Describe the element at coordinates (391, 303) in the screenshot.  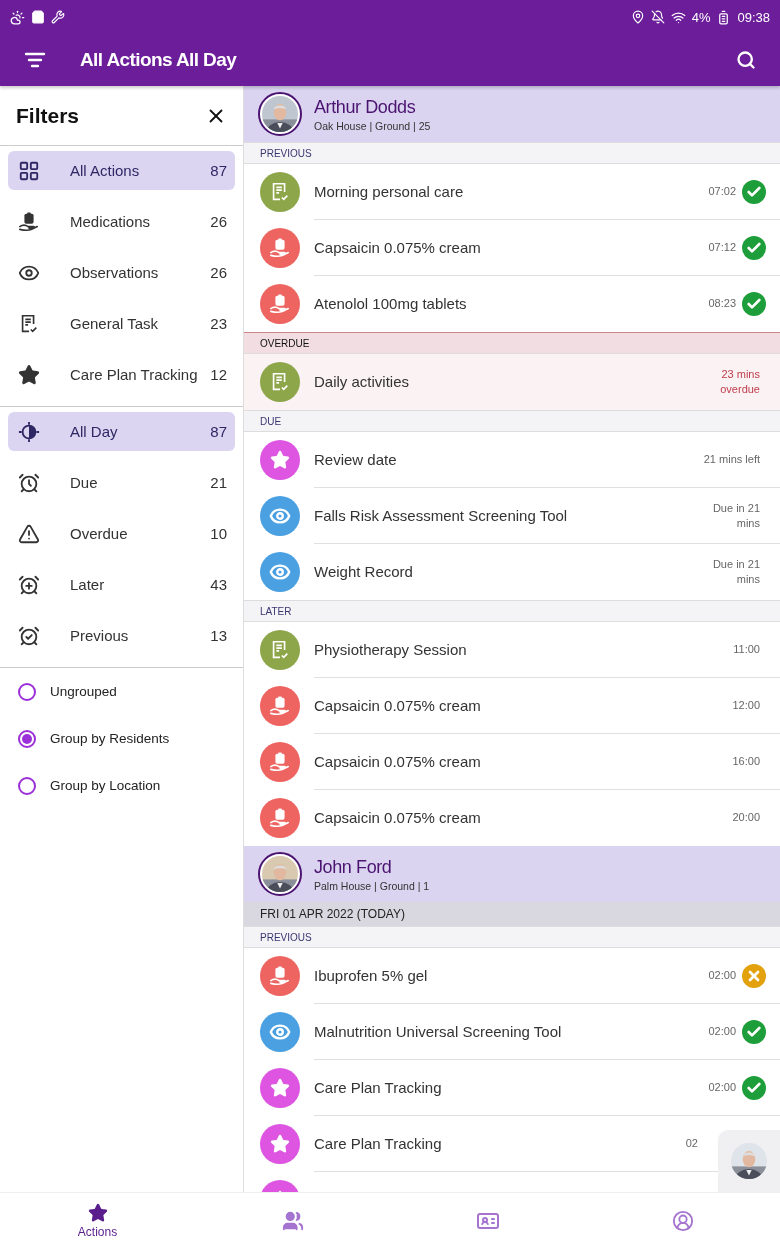
I see `action-title: Atenolol 100mg tablets` at that location.